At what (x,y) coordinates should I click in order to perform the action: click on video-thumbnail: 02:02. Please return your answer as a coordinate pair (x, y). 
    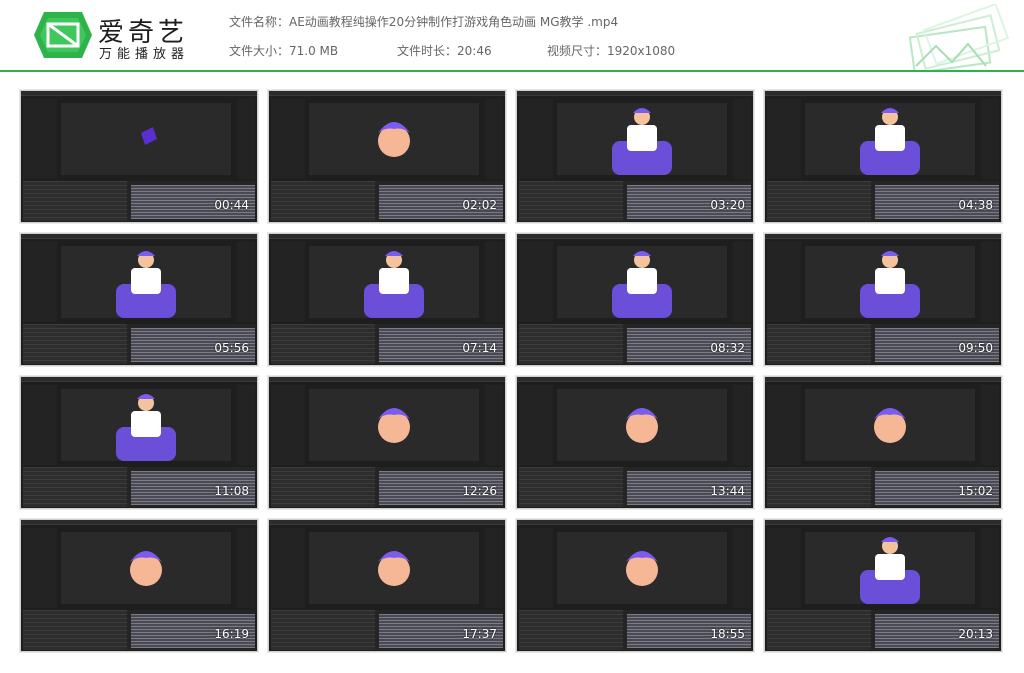
    Looking at the image, I should click on (387, 156).